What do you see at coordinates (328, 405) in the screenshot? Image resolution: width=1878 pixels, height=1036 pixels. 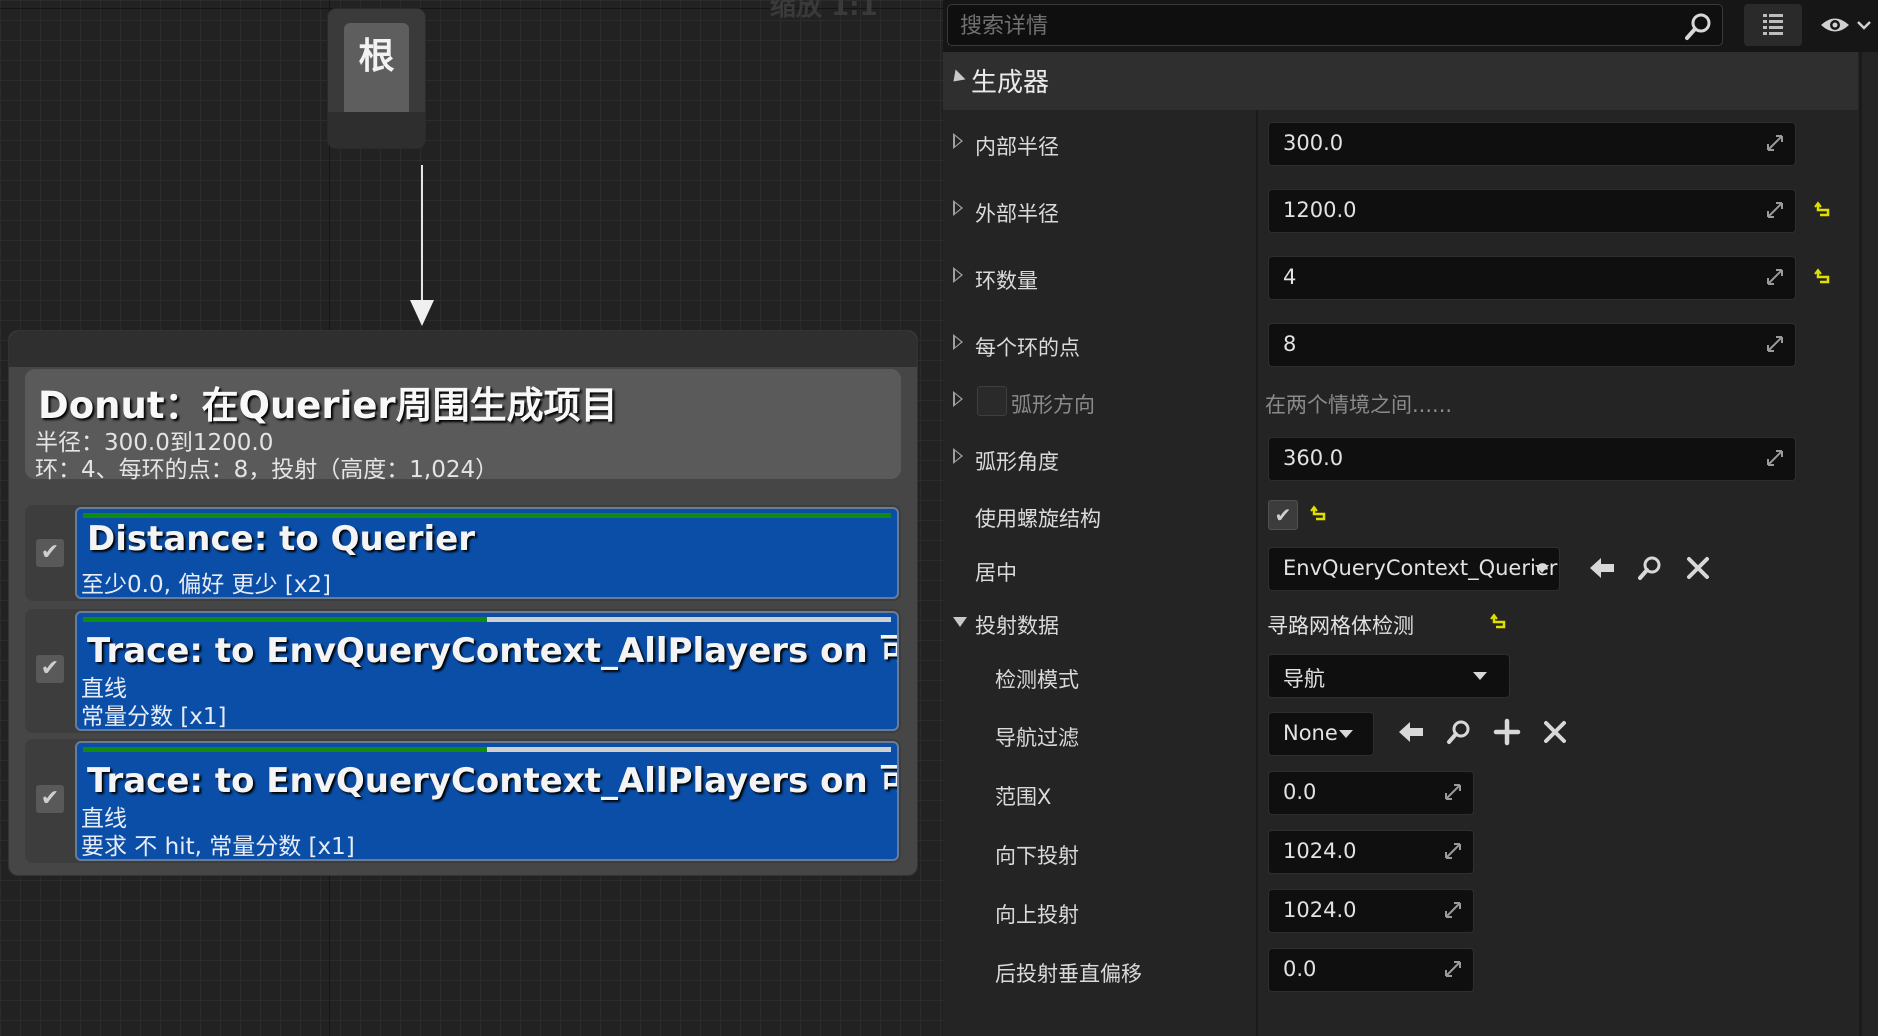 I see `generator-node-title: Donut：在Querier周围生成项目` at bounding box center [328, 405].